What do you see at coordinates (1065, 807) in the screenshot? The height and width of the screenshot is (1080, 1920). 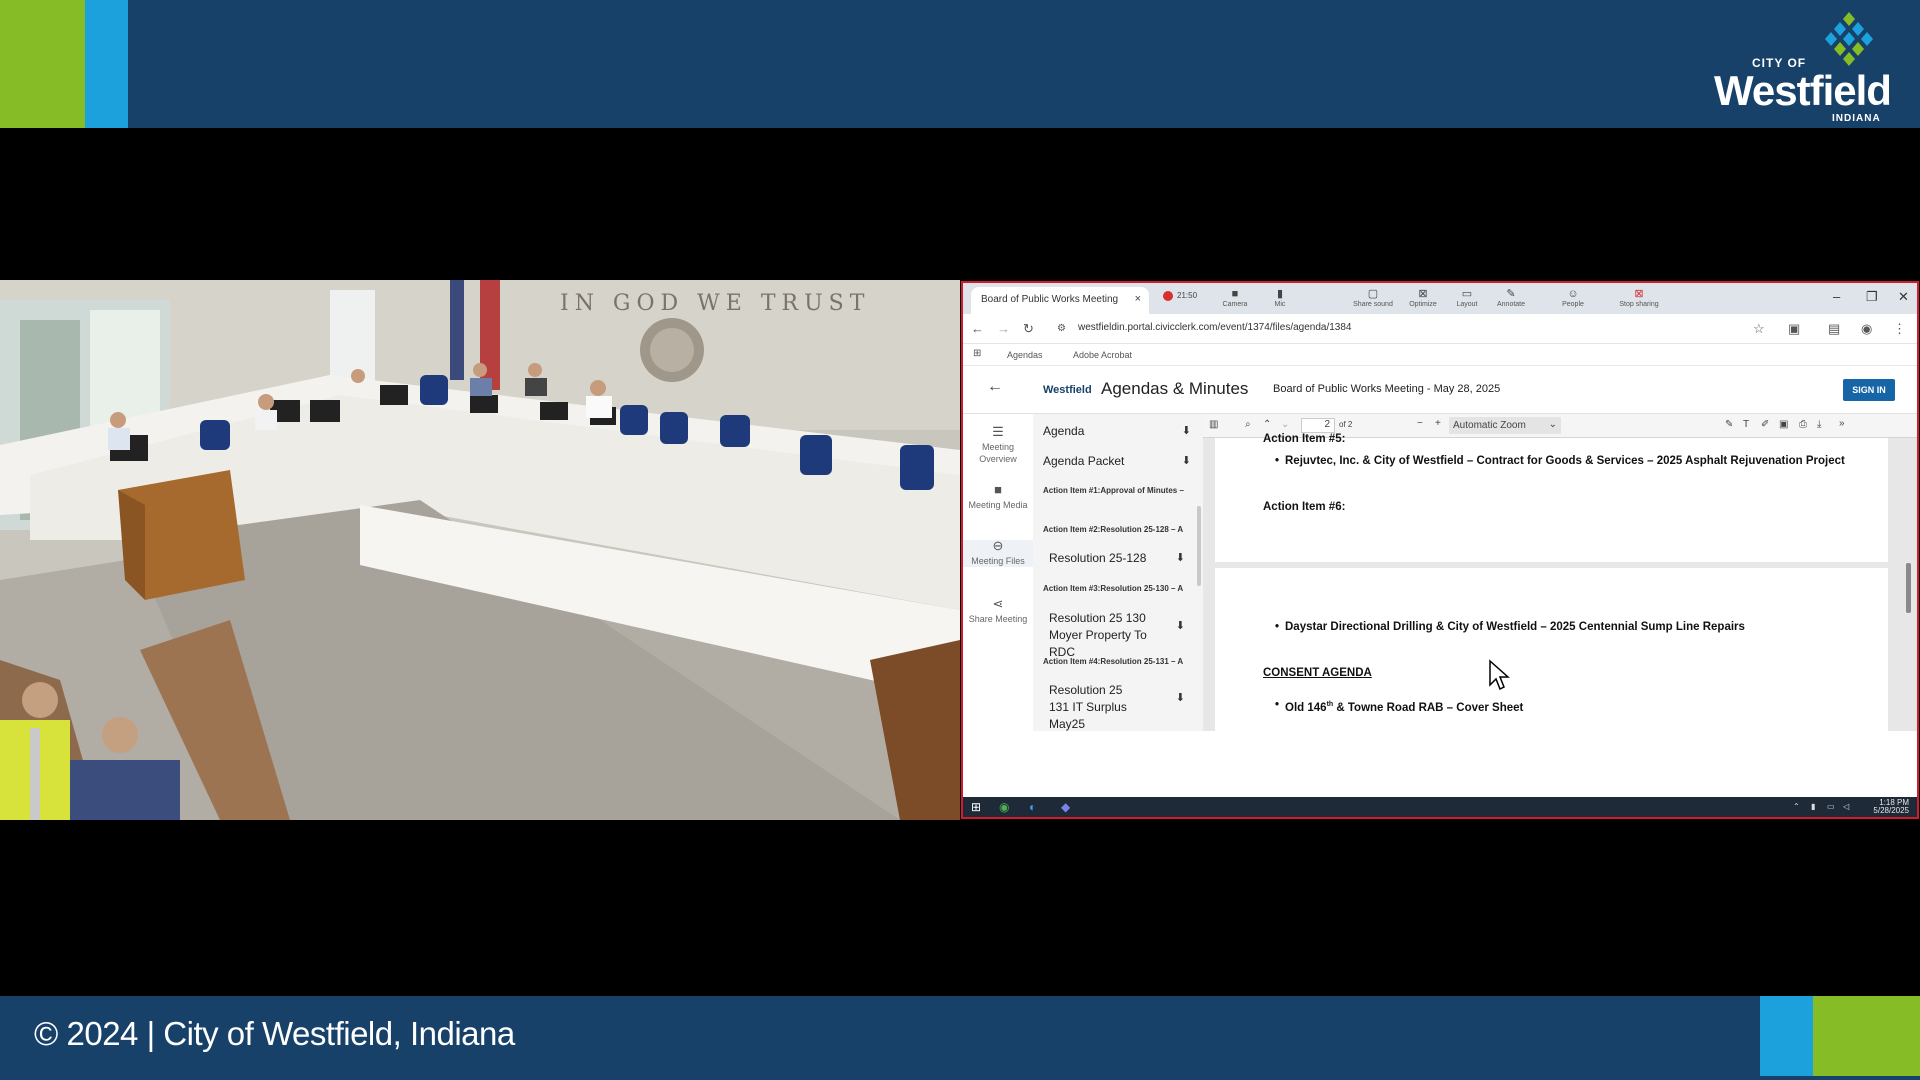 I see `teams-icon: ◆` at bounding box center [1065, 807].